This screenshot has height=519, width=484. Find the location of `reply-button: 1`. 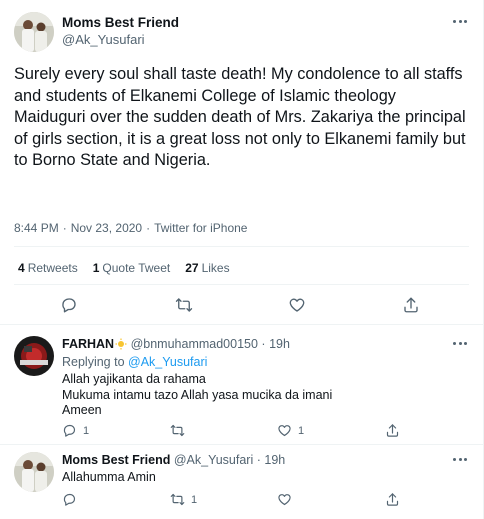

reply-button: 1 is located at coordinates (75, 430).